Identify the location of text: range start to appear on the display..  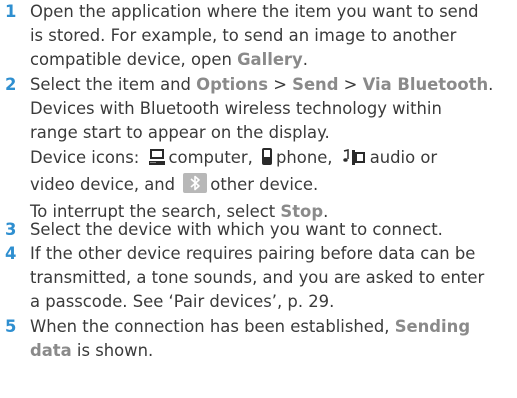
(180, 133).